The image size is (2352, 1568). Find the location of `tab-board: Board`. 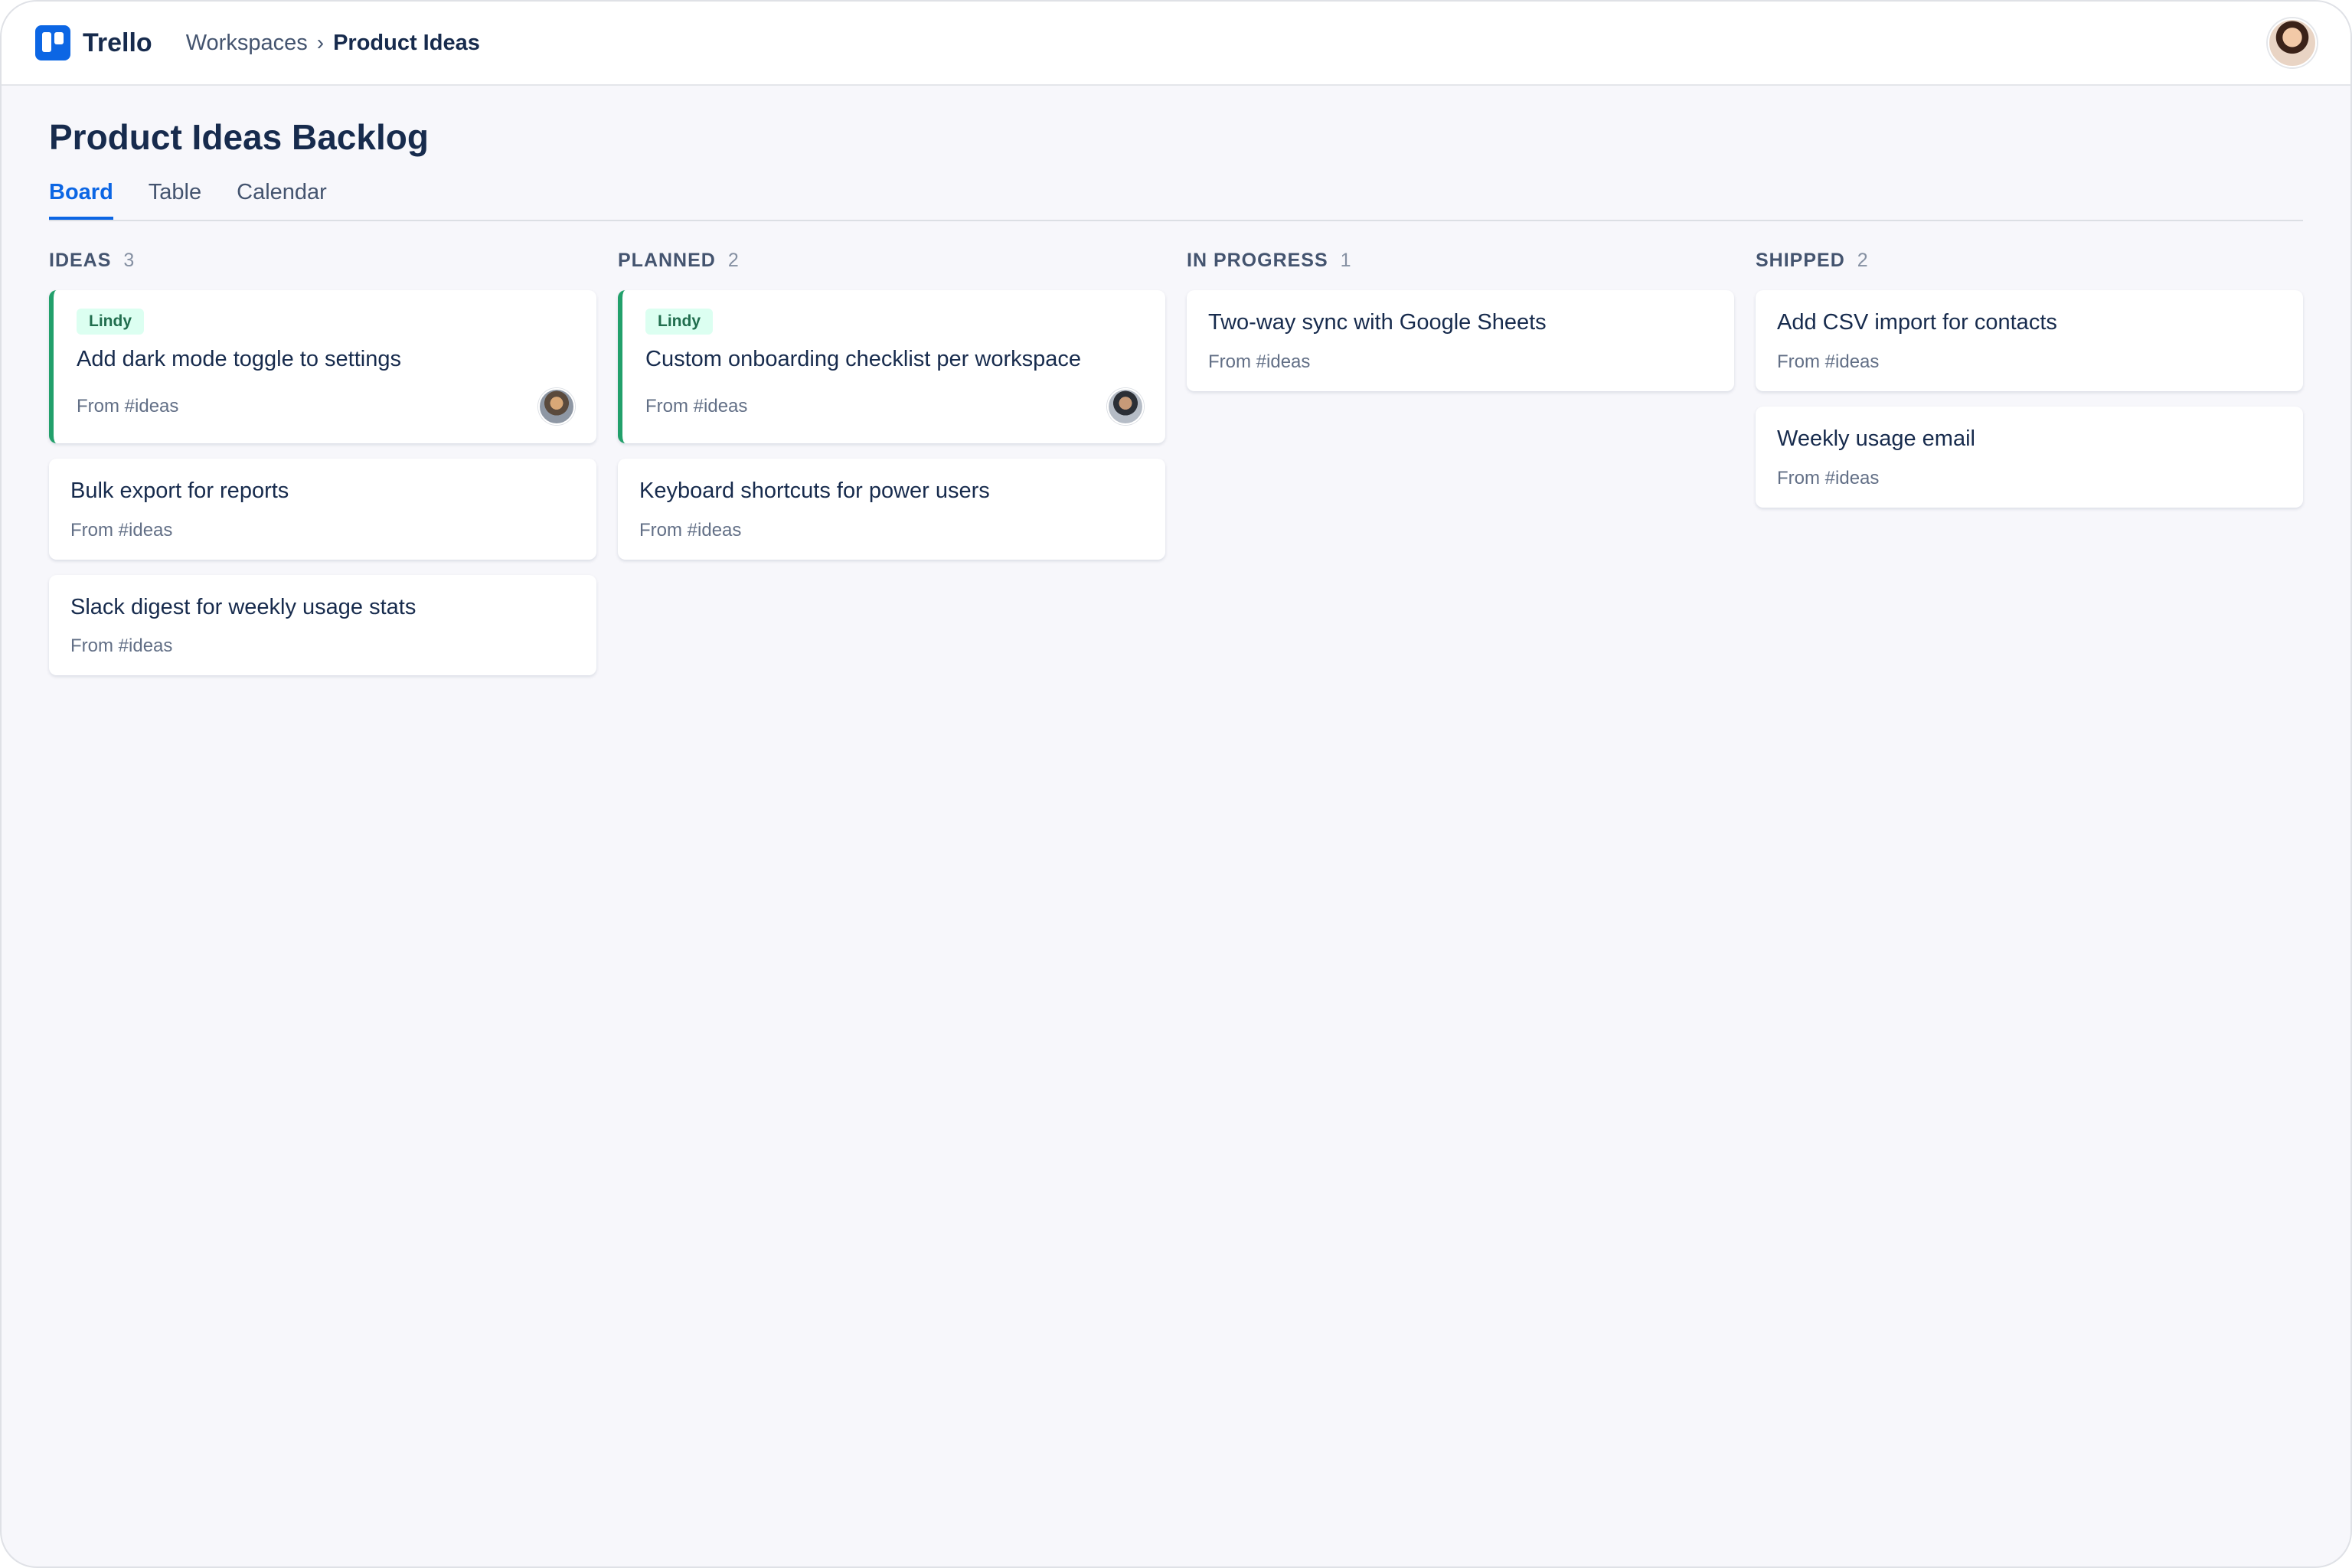

tab-board: Board is located at coordinates (81, 197).